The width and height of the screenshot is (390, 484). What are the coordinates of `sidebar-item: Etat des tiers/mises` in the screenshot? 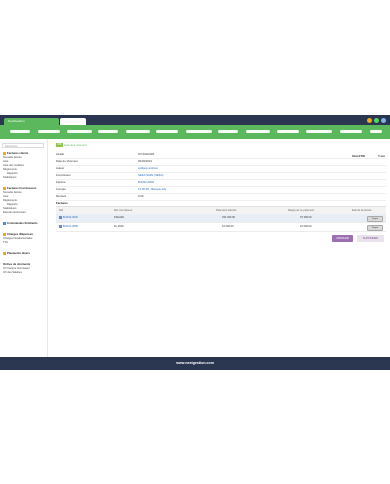 It's located at (14, 212).